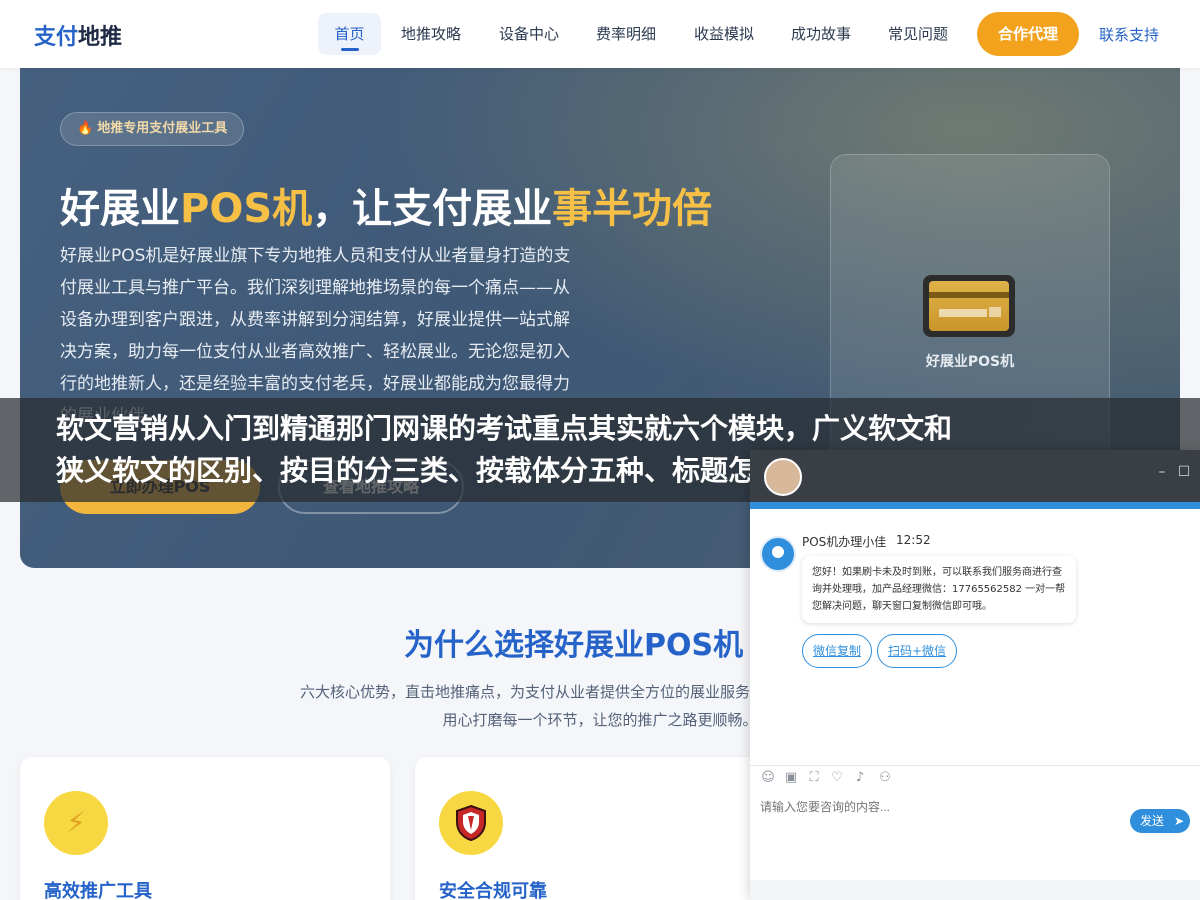  Describe the element at coordinates (837, 778) in the screenshot. I see `evaluate-icon: ♡` at that location.